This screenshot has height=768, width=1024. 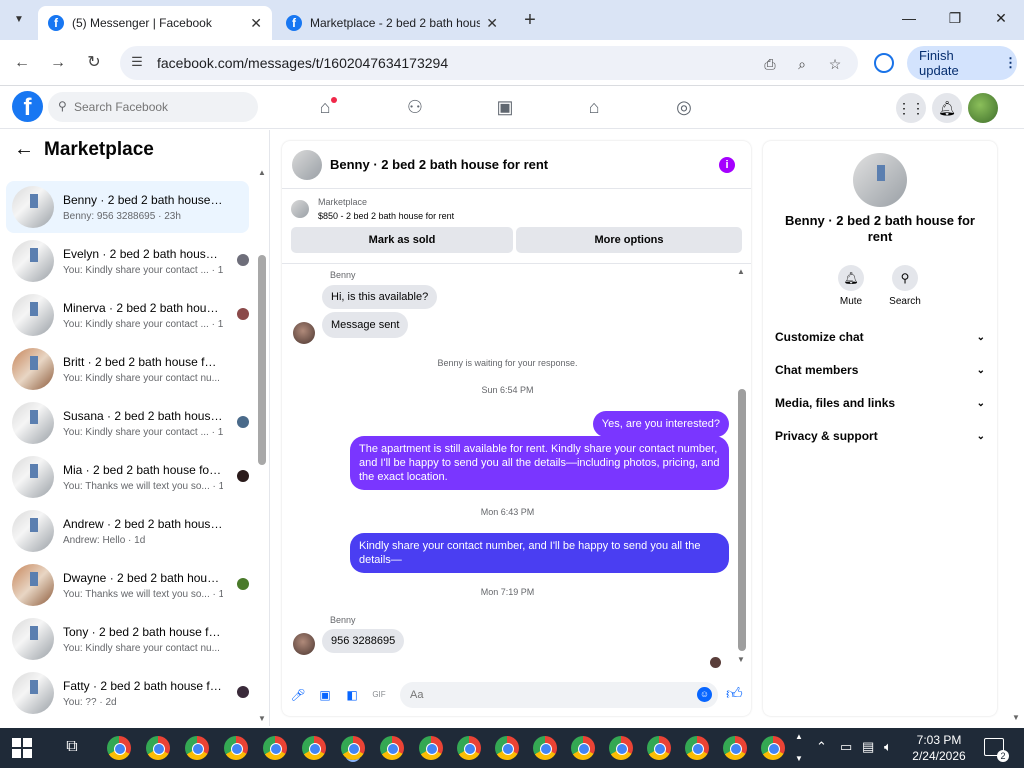 What do you see at coordinates (911, 108) in the screenshot?
I see `menu-grid-icon: ⋮⋮` at bounding box center [911, 108].